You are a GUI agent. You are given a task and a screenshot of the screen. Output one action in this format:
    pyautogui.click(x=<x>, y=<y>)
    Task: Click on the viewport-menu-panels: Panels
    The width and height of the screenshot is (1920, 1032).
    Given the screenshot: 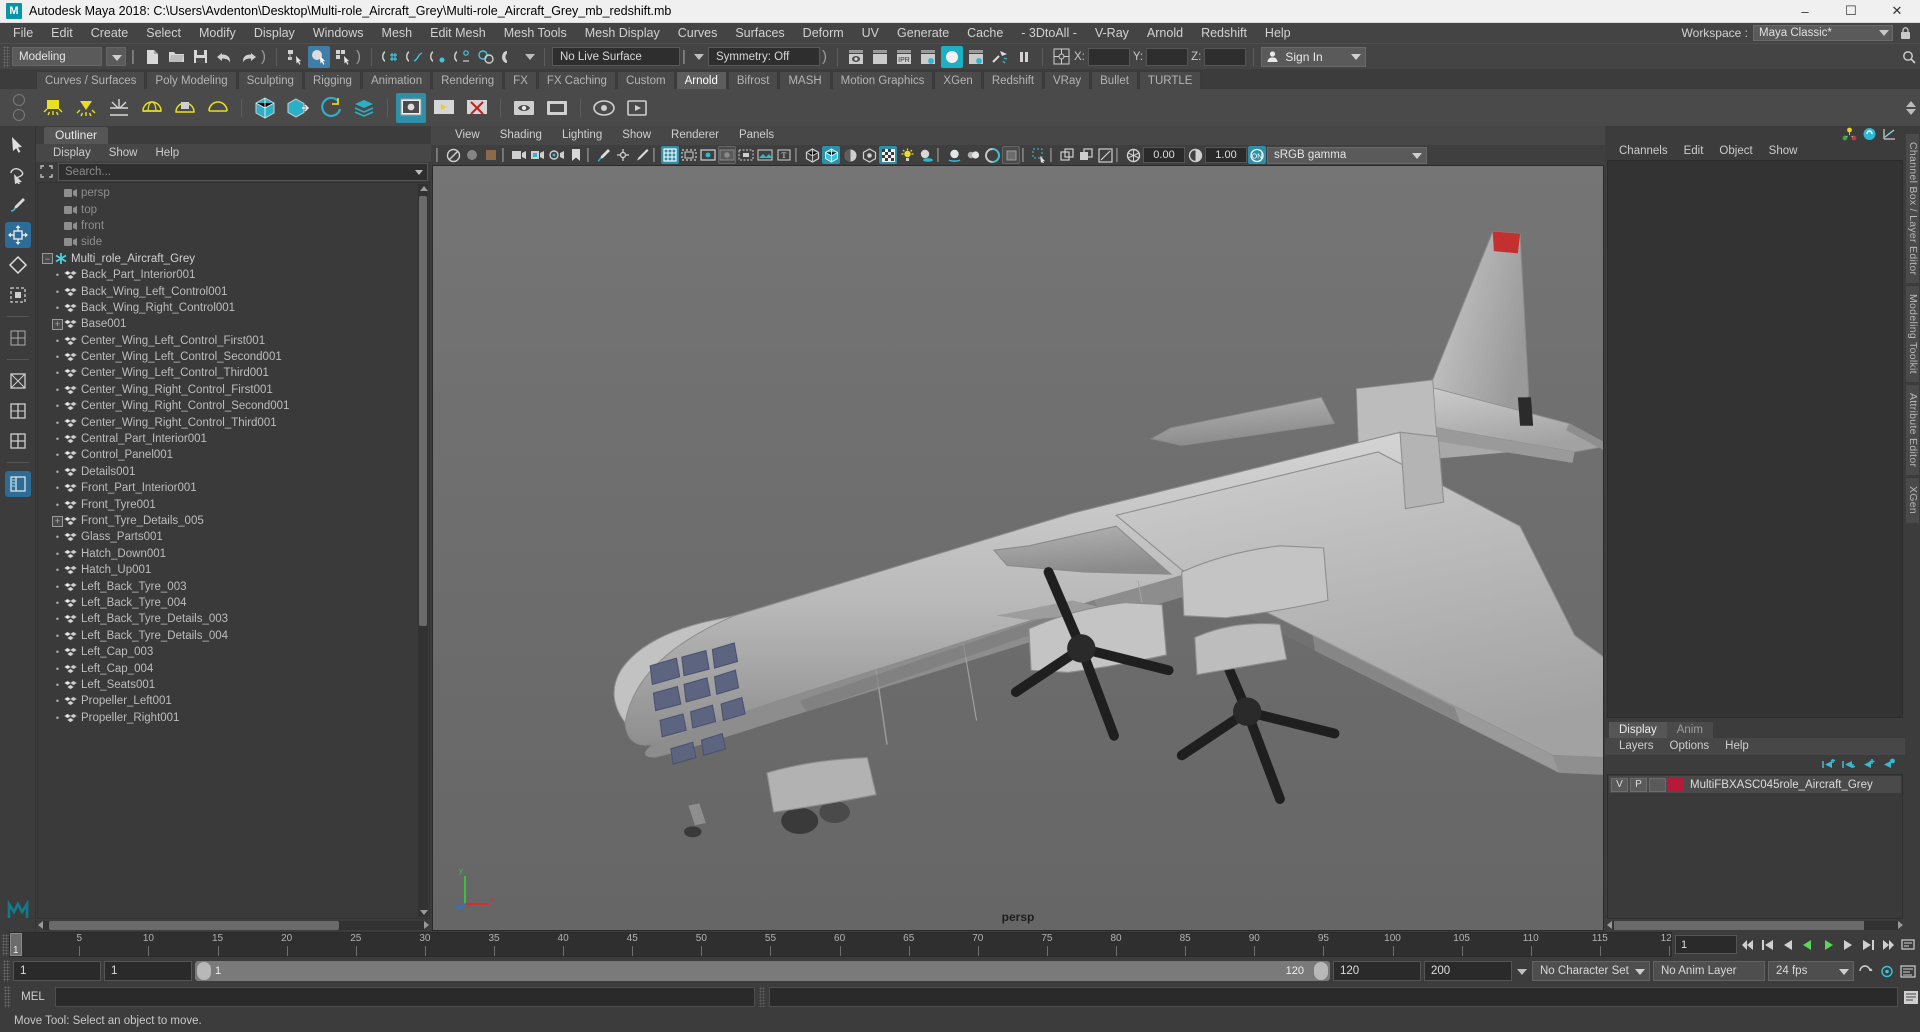 What is the action you would take?
    pyautogui.click(x=756, y=135)
    